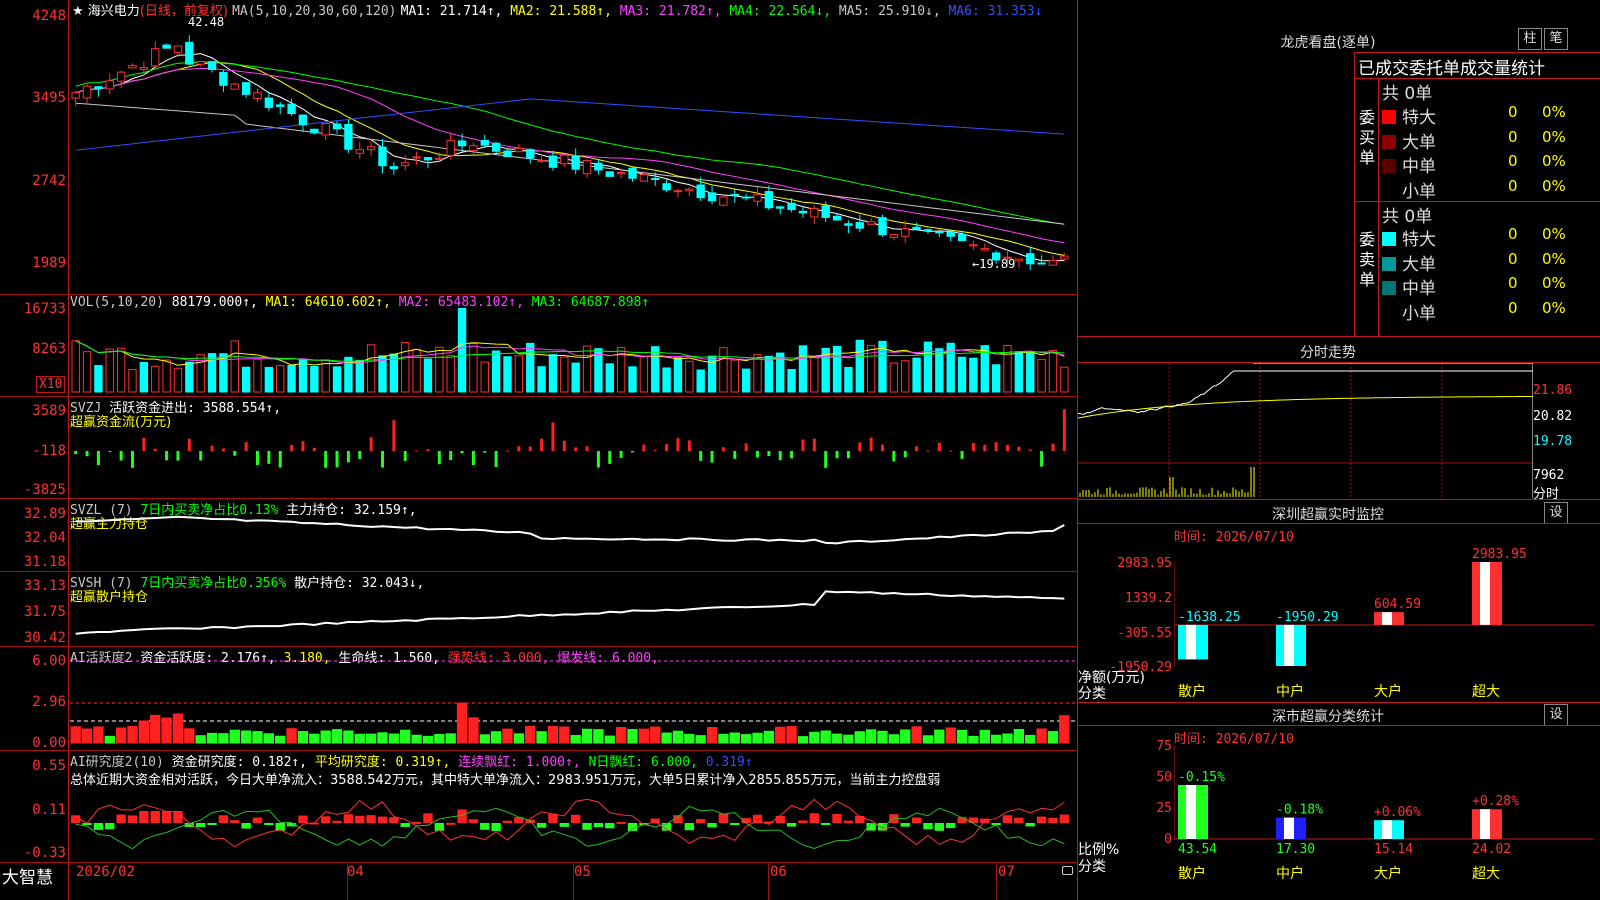 The image size is (1600, 900). Describe the element at coordinates (114, 11) in the screenshot. I see `stock-name: 海兴电力` at that location.